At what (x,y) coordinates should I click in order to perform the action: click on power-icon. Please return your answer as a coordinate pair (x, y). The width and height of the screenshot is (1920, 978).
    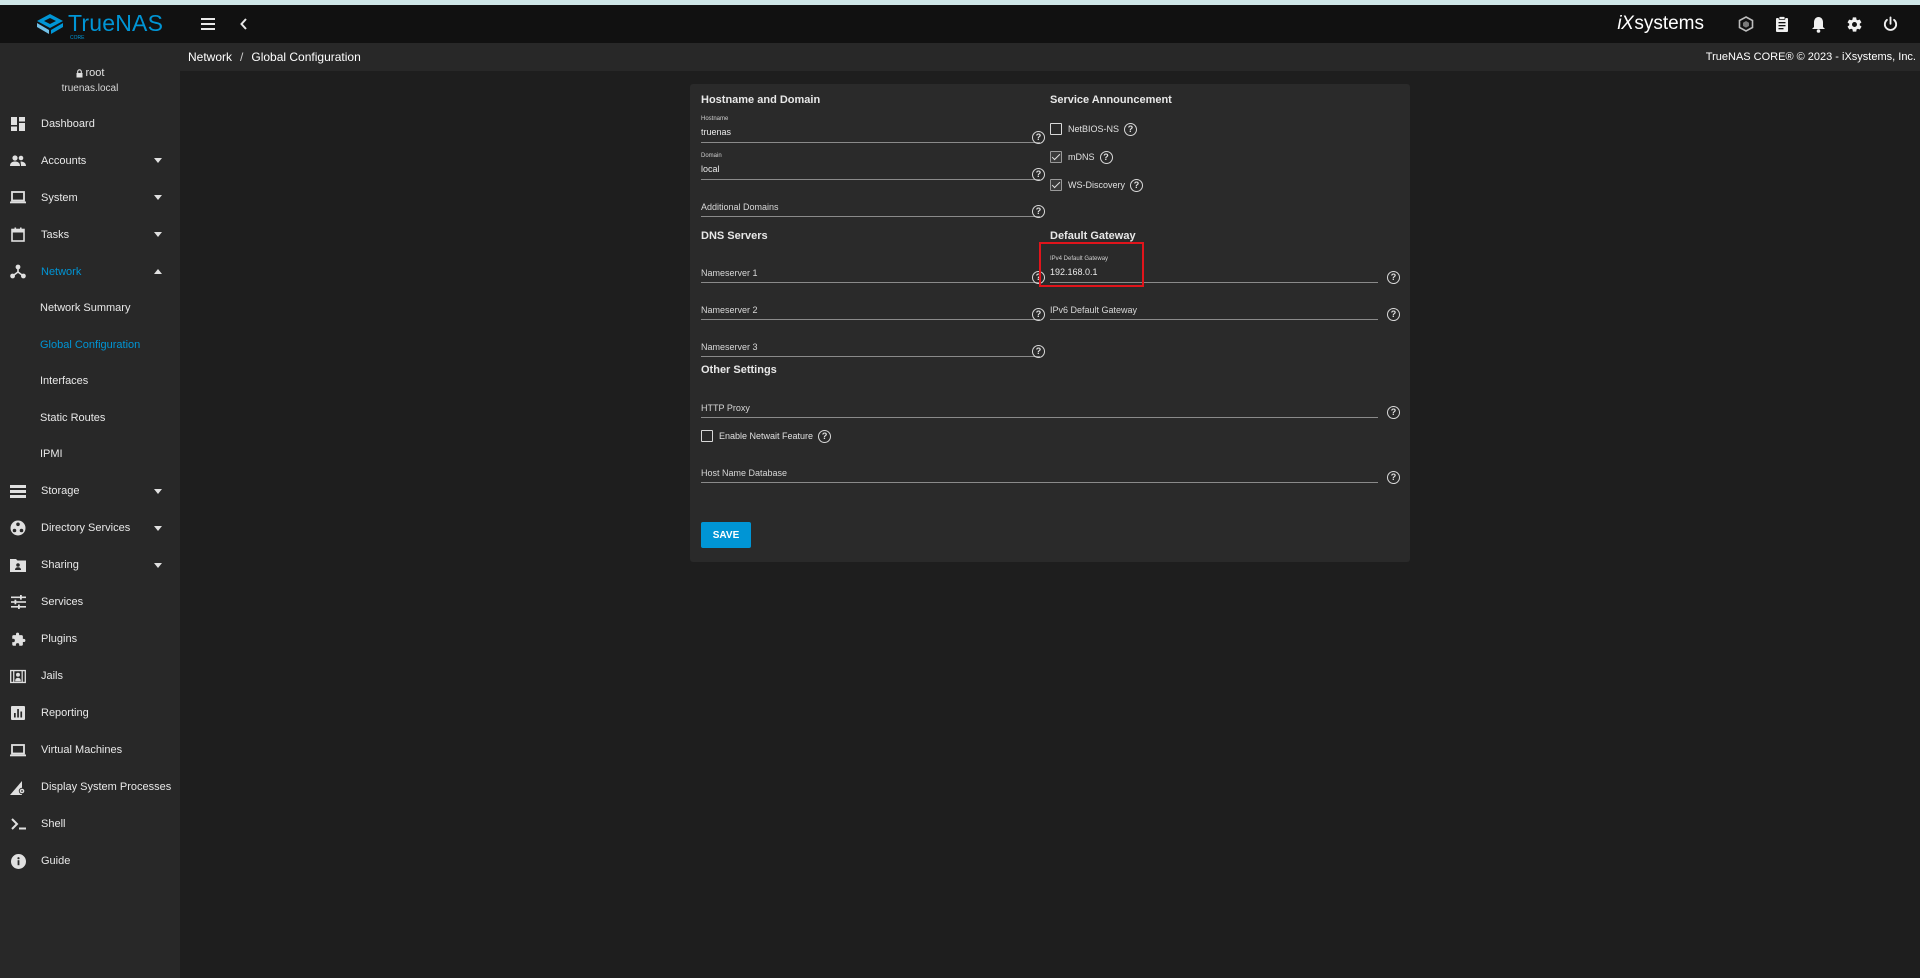
    Looking at the image, I should click on (1890, 23).